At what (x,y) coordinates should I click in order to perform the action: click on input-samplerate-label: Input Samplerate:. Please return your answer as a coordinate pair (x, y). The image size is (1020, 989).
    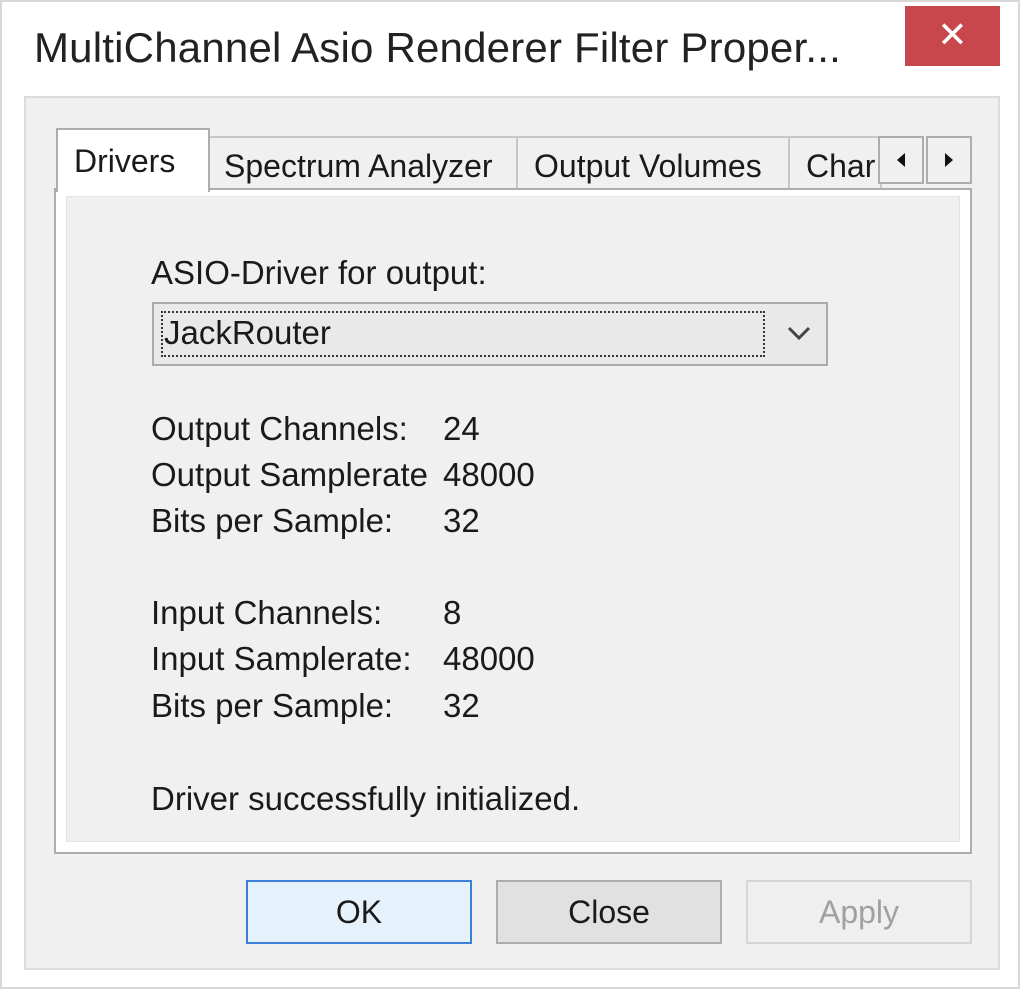
    Looking at the image, I should click on (281, 658).